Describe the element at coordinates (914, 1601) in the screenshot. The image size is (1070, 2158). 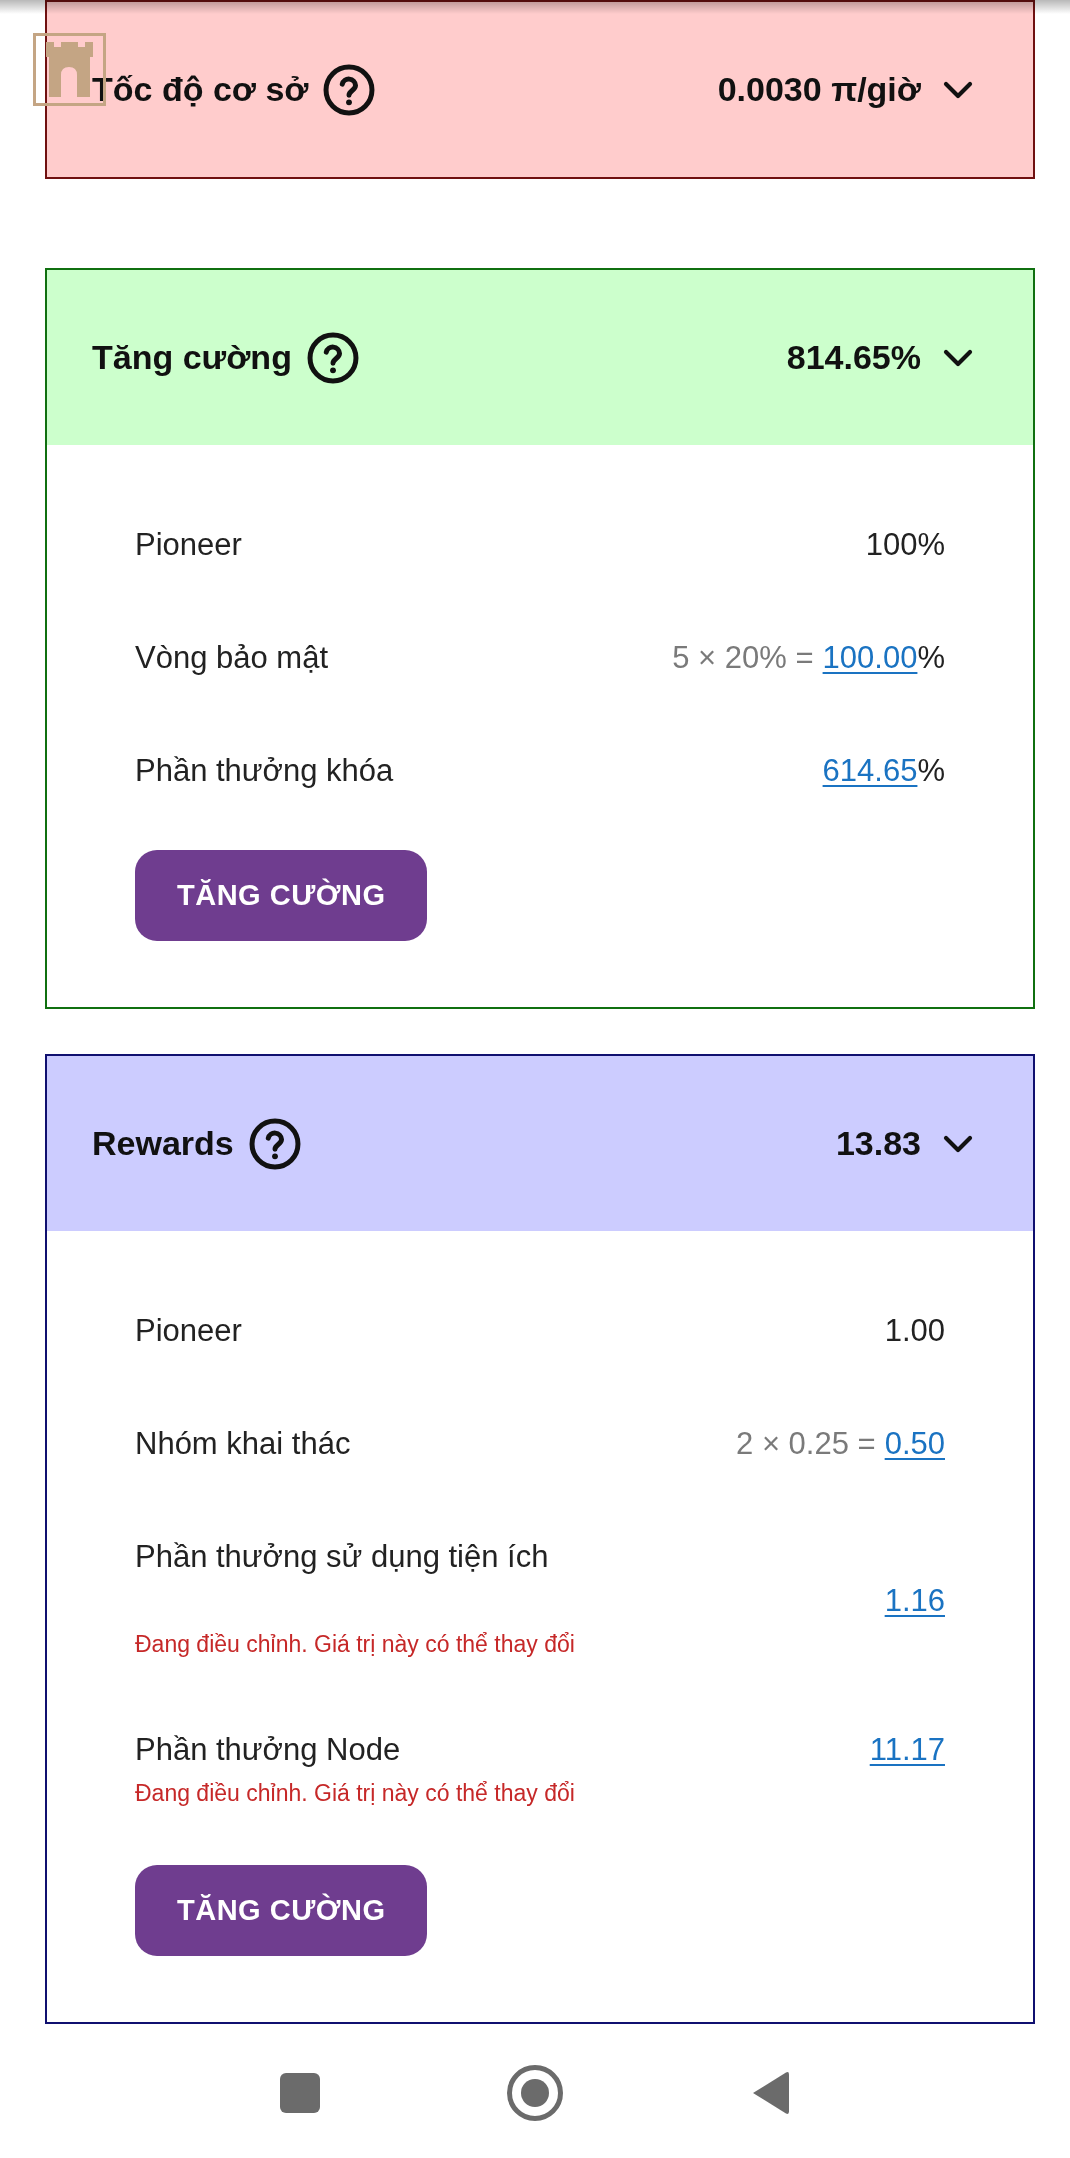
I see `value-link: 1.16` at that location.